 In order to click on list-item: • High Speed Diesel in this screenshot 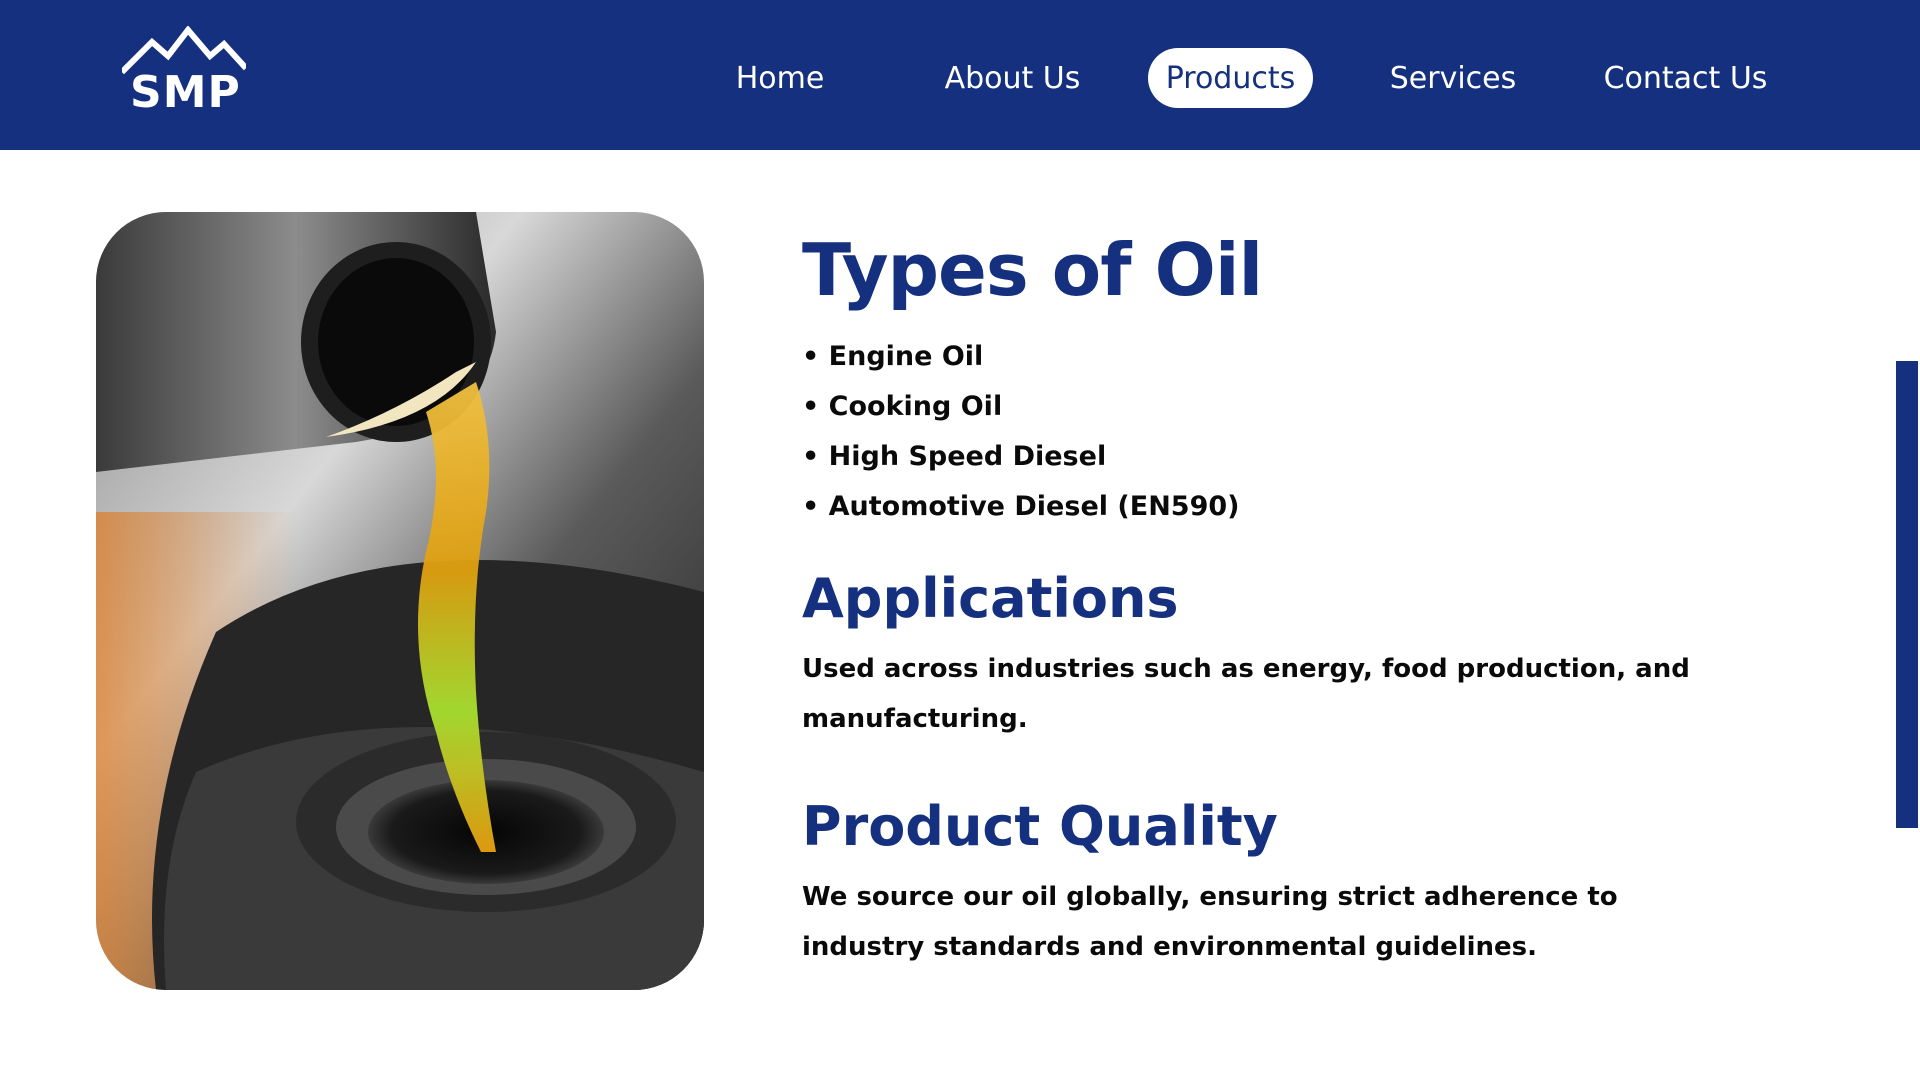, I will do `click(954, 456)`.